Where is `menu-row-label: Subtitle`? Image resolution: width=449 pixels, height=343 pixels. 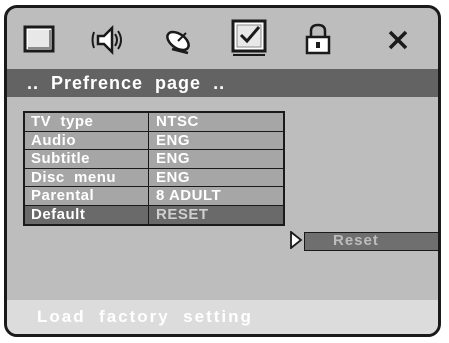
menu-row-label: Subtitle is located at coordinates (60, 158).